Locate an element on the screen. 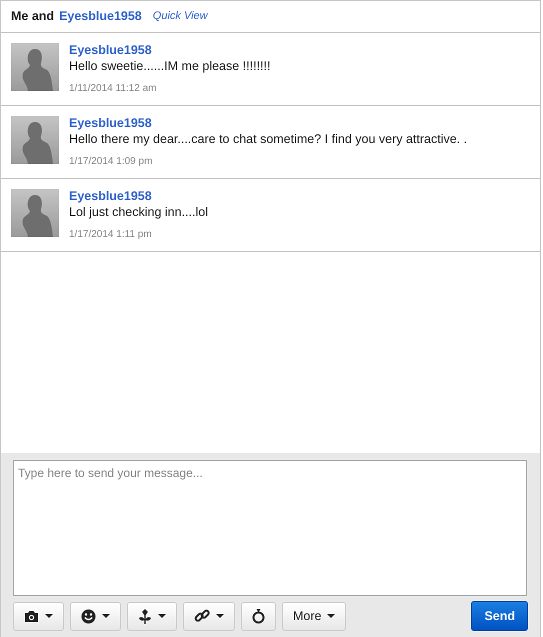  message-text: Hello there my dear....care to chat sometime? I find you very attractive. . is located at coordinates (268, 139).